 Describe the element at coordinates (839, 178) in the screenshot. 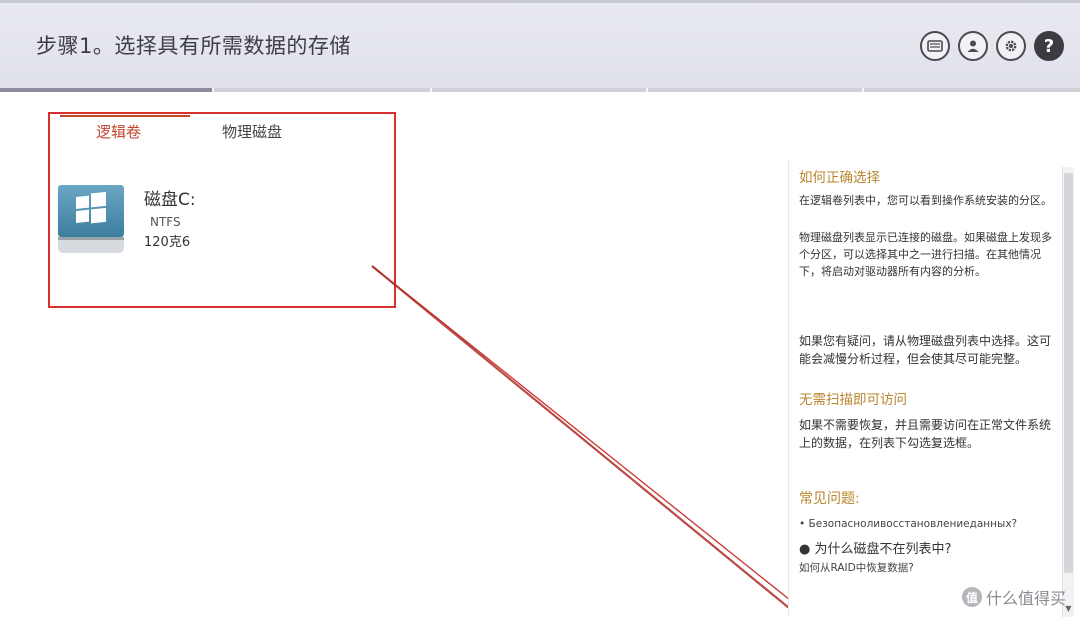

I see `help-heading-how-to-choose: 如何正确选择` at that location.